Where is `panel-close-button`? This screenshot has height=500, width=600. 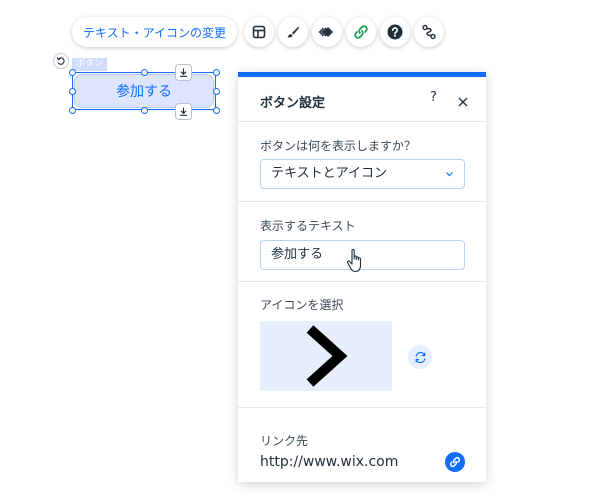 panel-close-button is located at coordinates (463, 101).